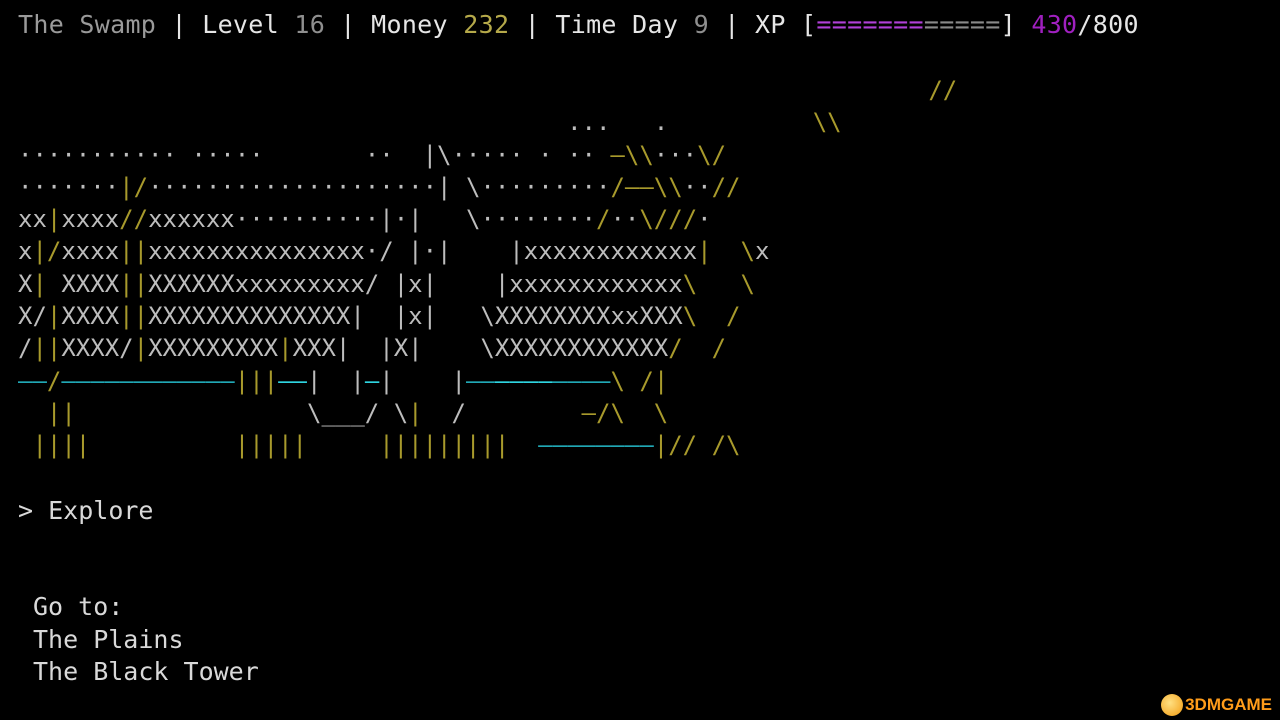 The width and height of the screenshot is (1280, 720). What do you see at coordinates (1085, 24) in the screenshot?
I see `xp-slash: /` at bounding box center [1085, 24].